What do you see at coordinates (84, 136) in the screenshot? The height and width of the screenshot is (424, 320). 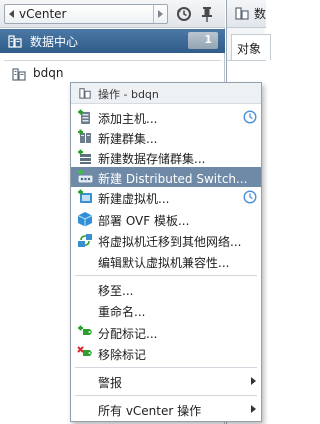 I see `new-cluster-icon` at bounding box center [84, 136].